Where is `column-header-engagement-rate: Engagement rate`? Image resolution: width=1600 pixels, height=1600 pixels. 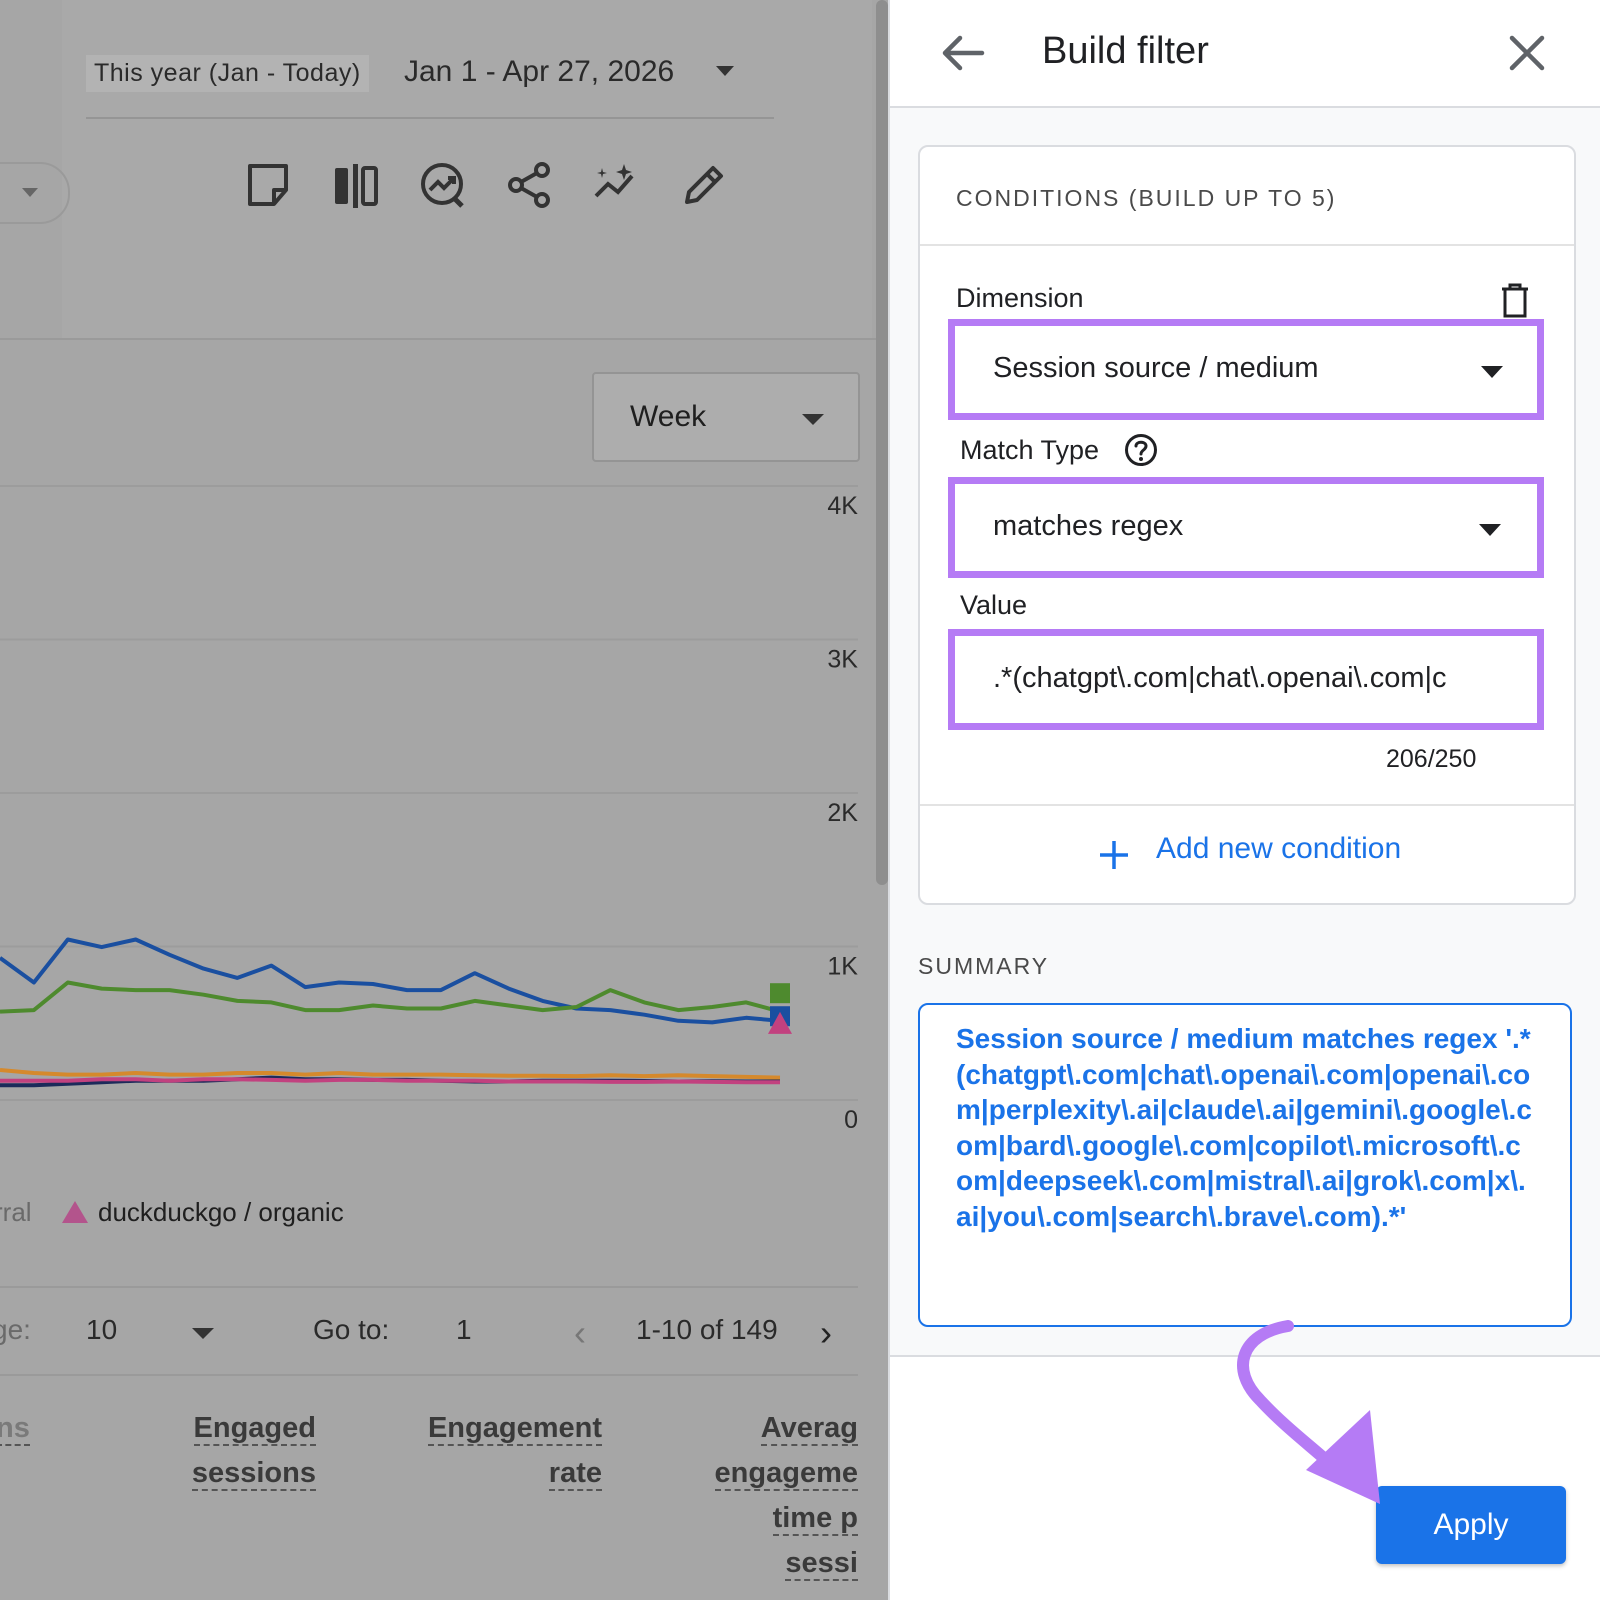
column-header-engagement-rate: Engagement rate is located at coordinates (511, 1451).